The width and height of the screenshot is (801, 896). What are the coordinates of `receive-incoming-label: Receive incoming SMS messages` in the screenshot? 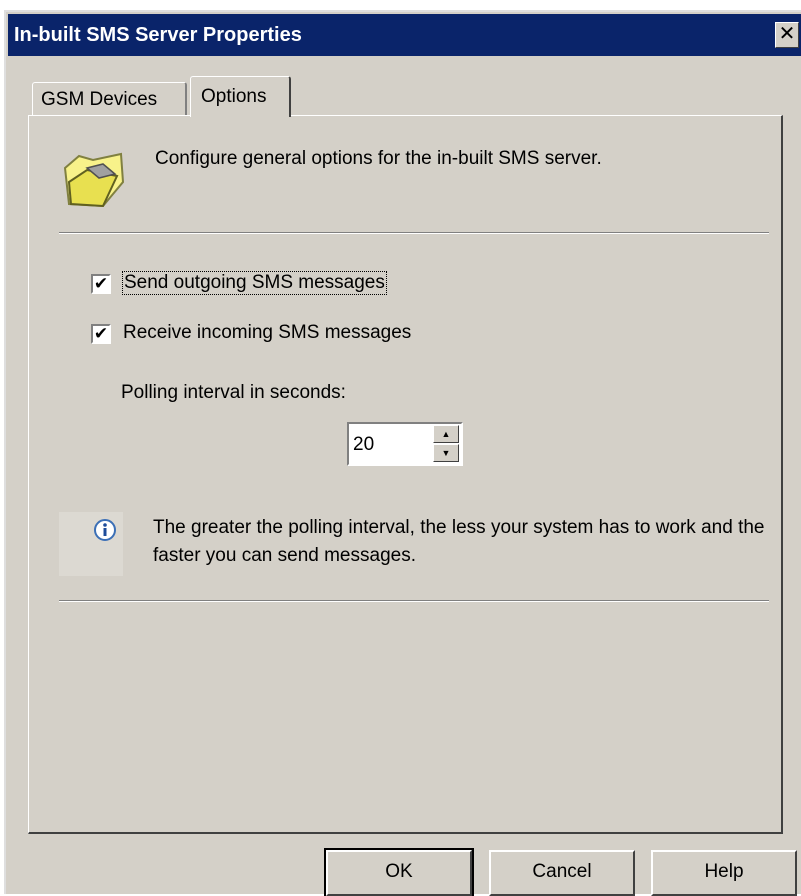 It's located at (267, 333).